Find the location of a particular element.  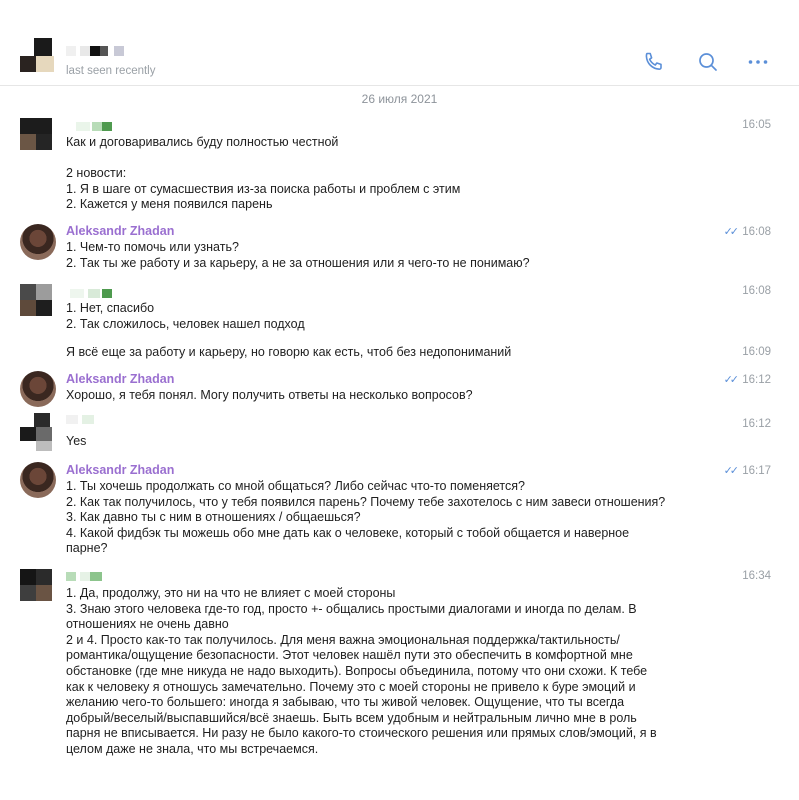

message-time: ✓✓ 16:17 is located at coordinates (747, 471).